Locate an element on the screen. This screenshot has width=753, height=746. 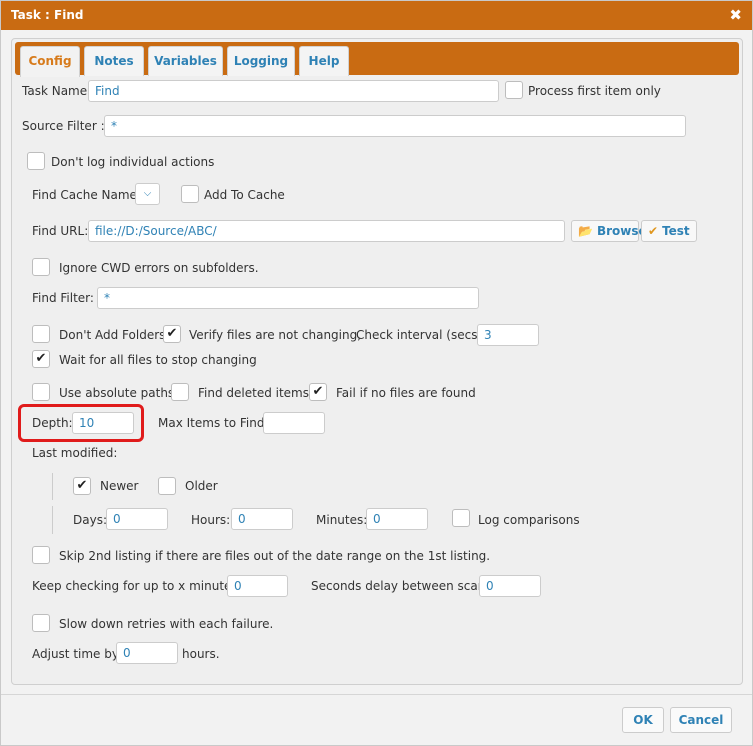
tab-config: Config is located at coordinates (50, 61).